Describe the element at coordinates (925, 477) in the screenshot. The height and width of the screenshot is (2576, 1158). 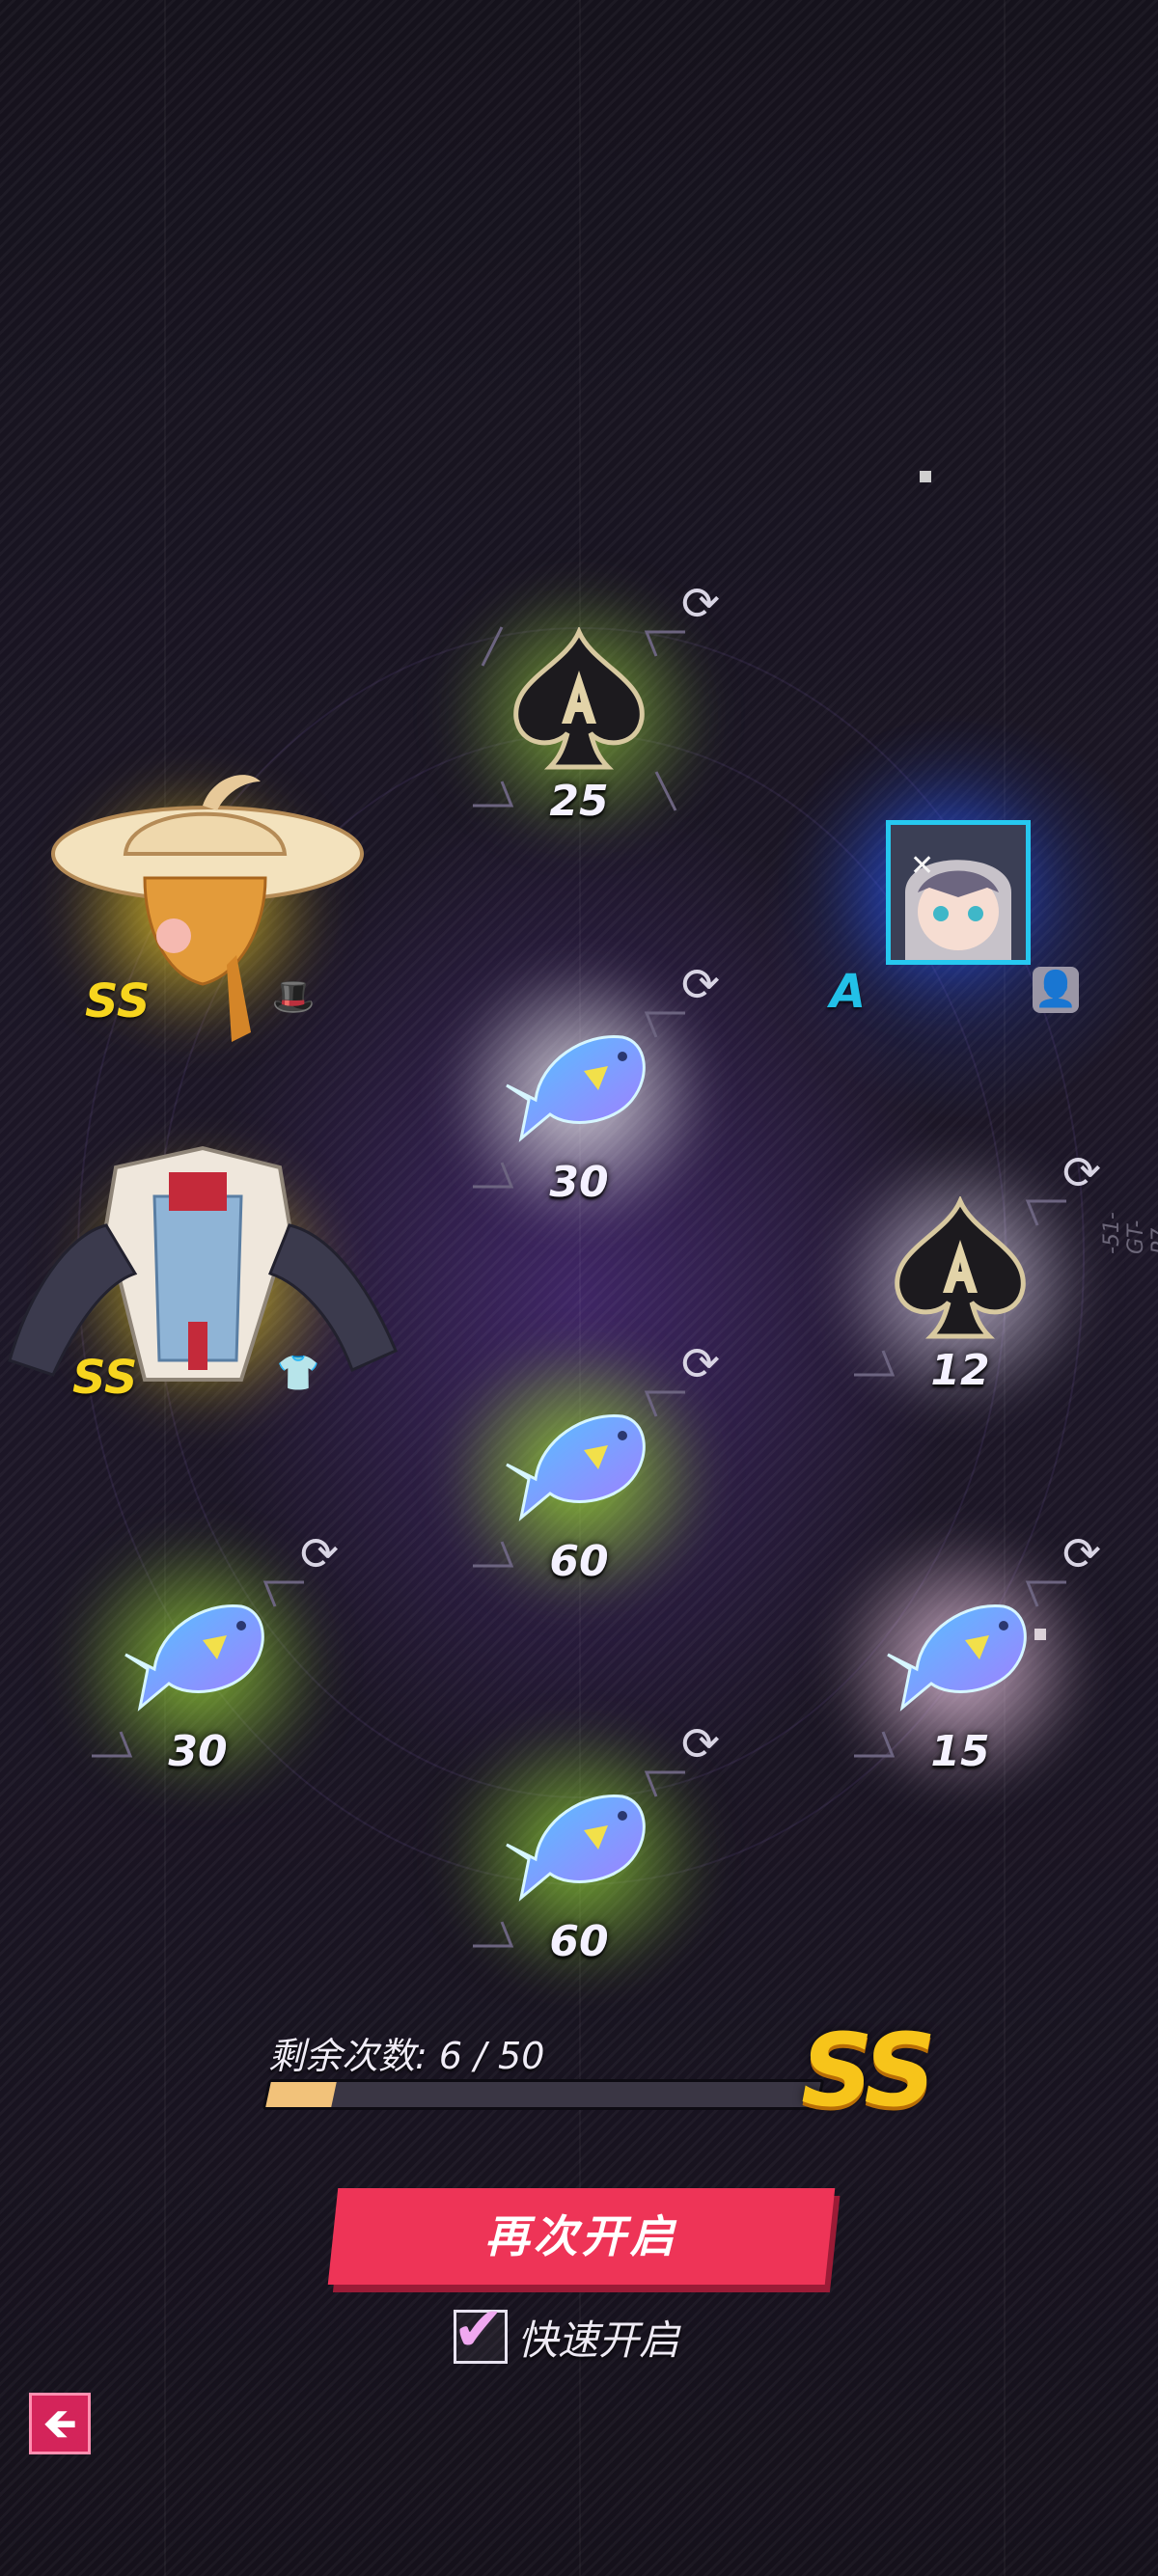
I see `tiny-marker` at that location.